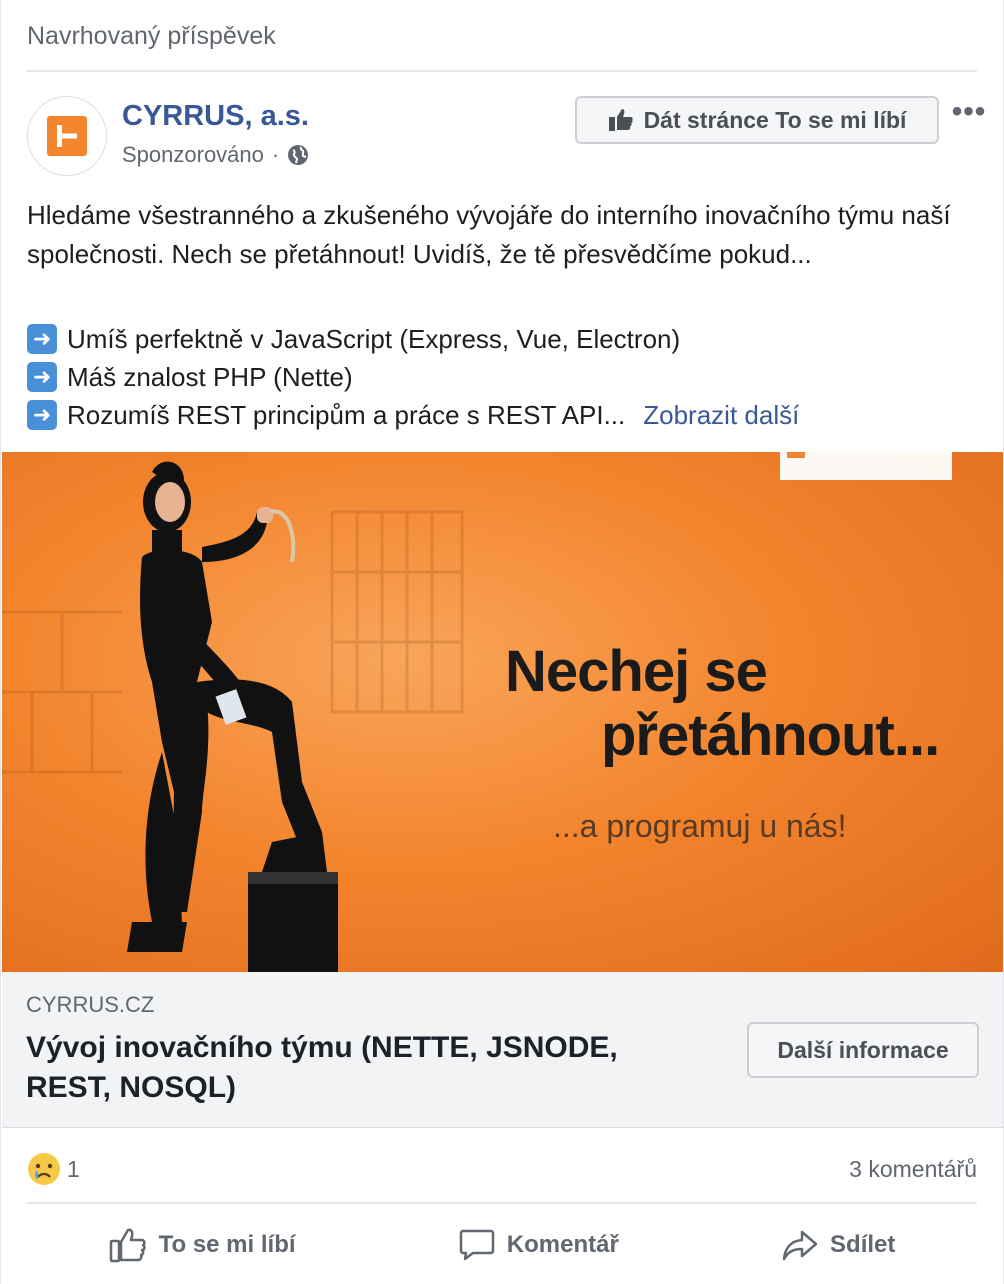 The width and height of the screenshot is (1004, 1284). I want to click on like-action-button: To se mi líbí, so click(202, 1245).